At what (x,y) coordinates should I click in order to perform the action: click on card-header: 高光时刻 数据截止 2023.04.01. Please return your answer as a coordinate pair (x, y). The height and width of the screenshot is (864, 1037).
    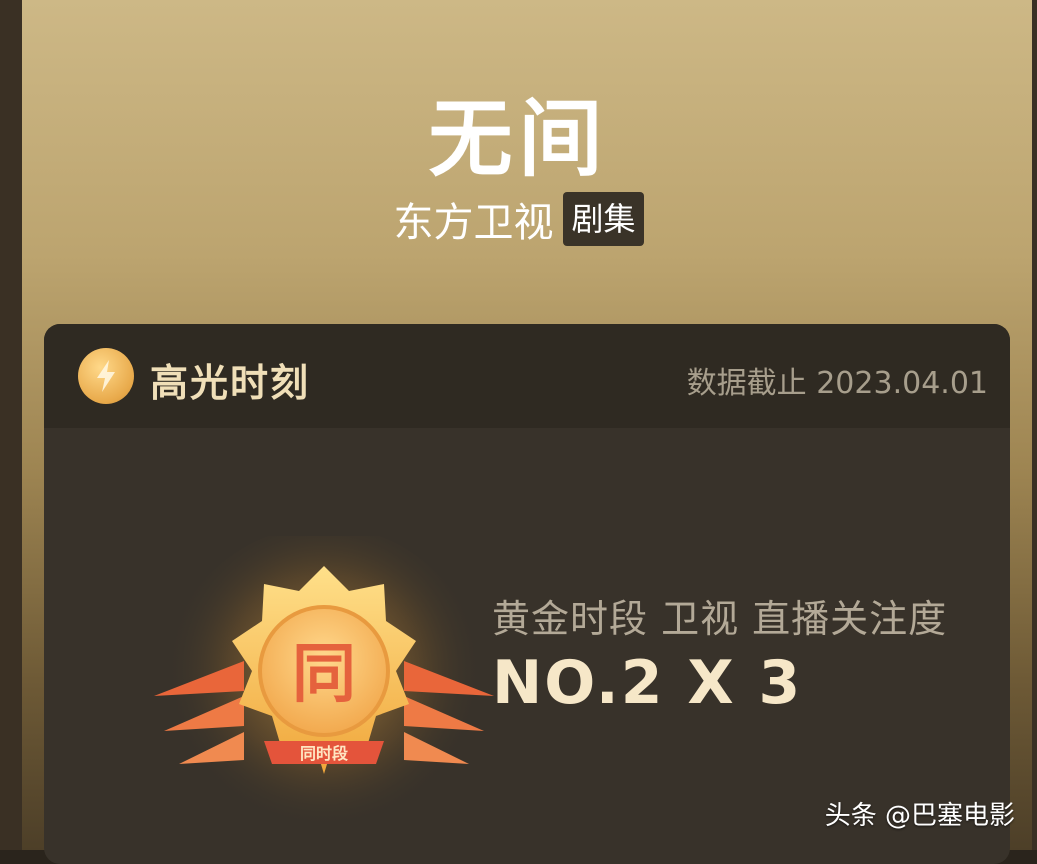
    Looking at the image, I should click on (527, 376).